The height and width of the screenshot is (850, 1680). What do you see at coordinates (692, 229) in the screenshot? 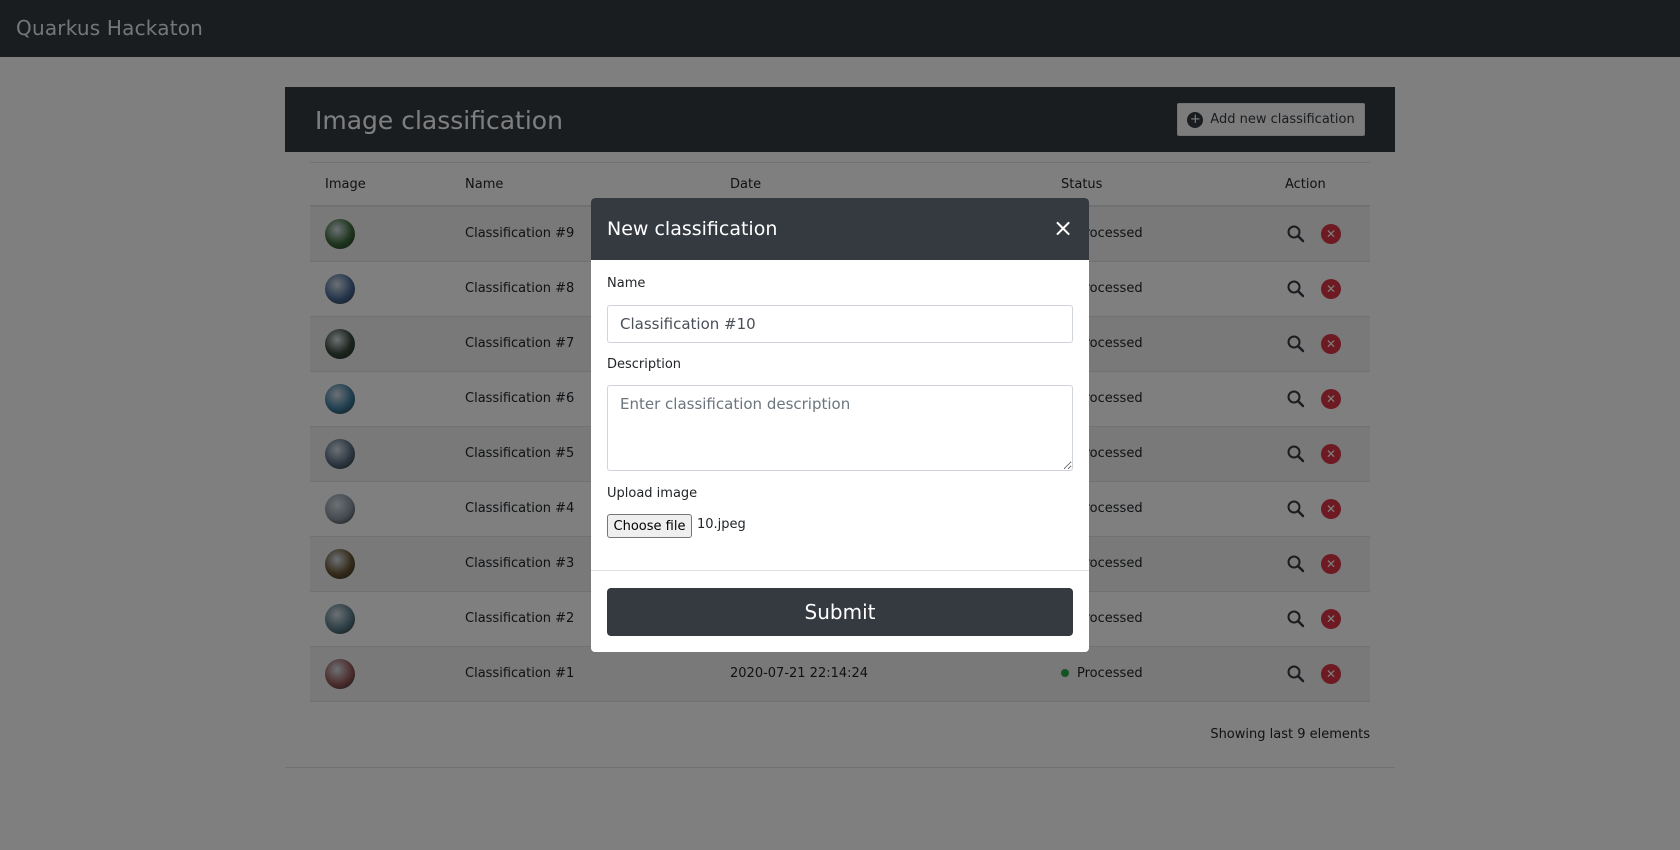
I see `modal-title: New classification` at bounding box center [692, 229].